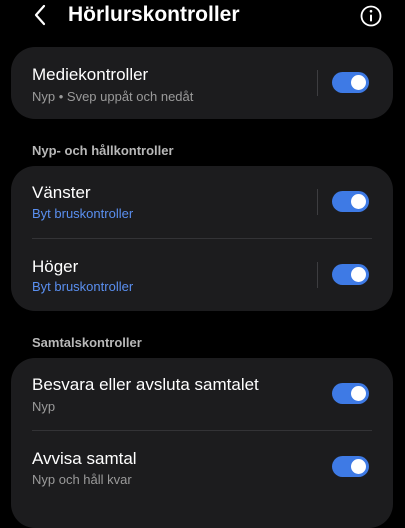 This screenshot has width=405, height=528. I want to click on call-section-label: Samtalskontroller, so click(87, 342).